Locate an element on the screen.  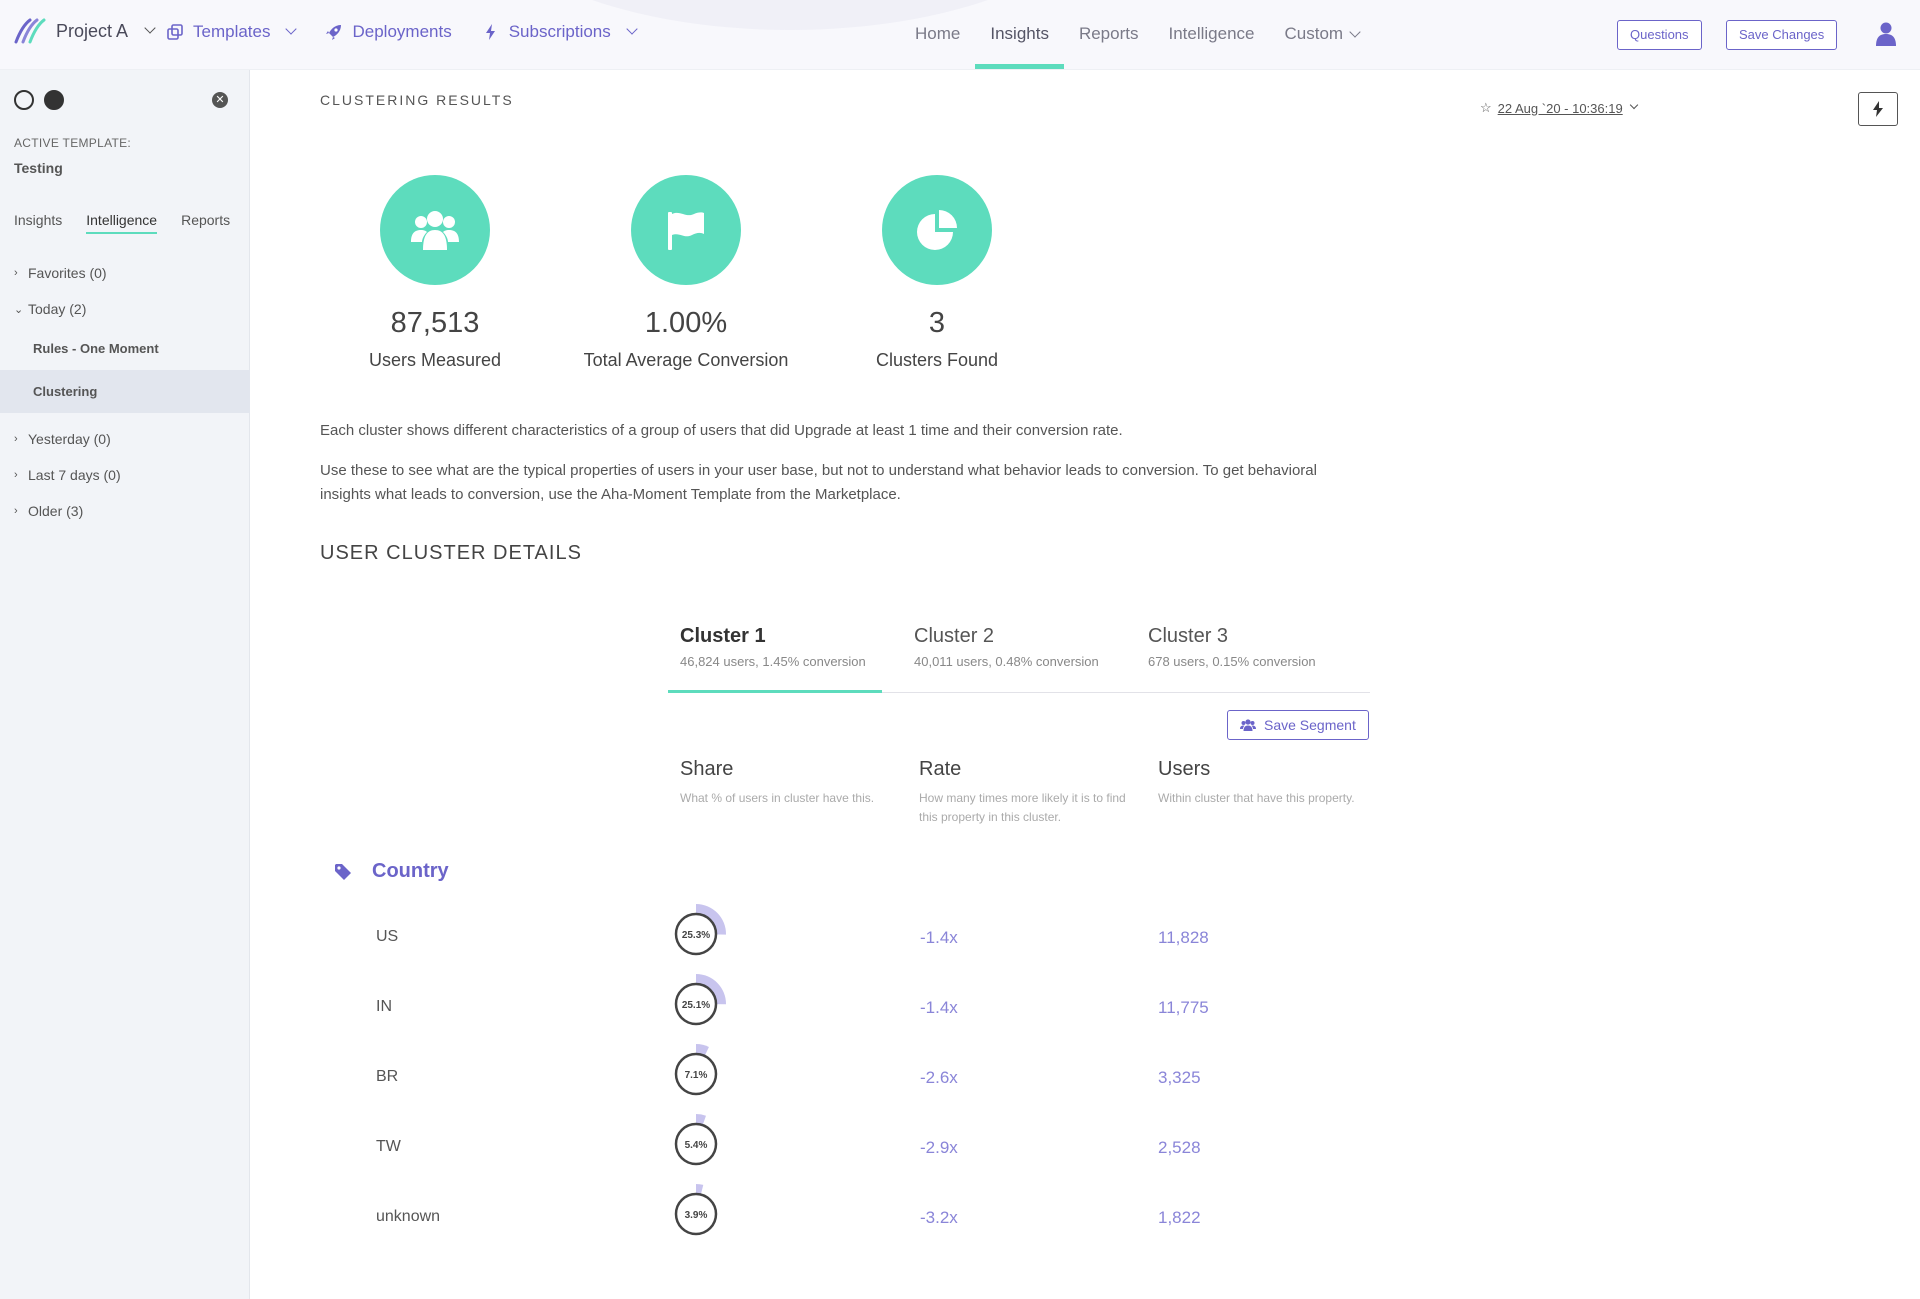
stat-label: Total Average Conversion is located at coordinates (686, 360).